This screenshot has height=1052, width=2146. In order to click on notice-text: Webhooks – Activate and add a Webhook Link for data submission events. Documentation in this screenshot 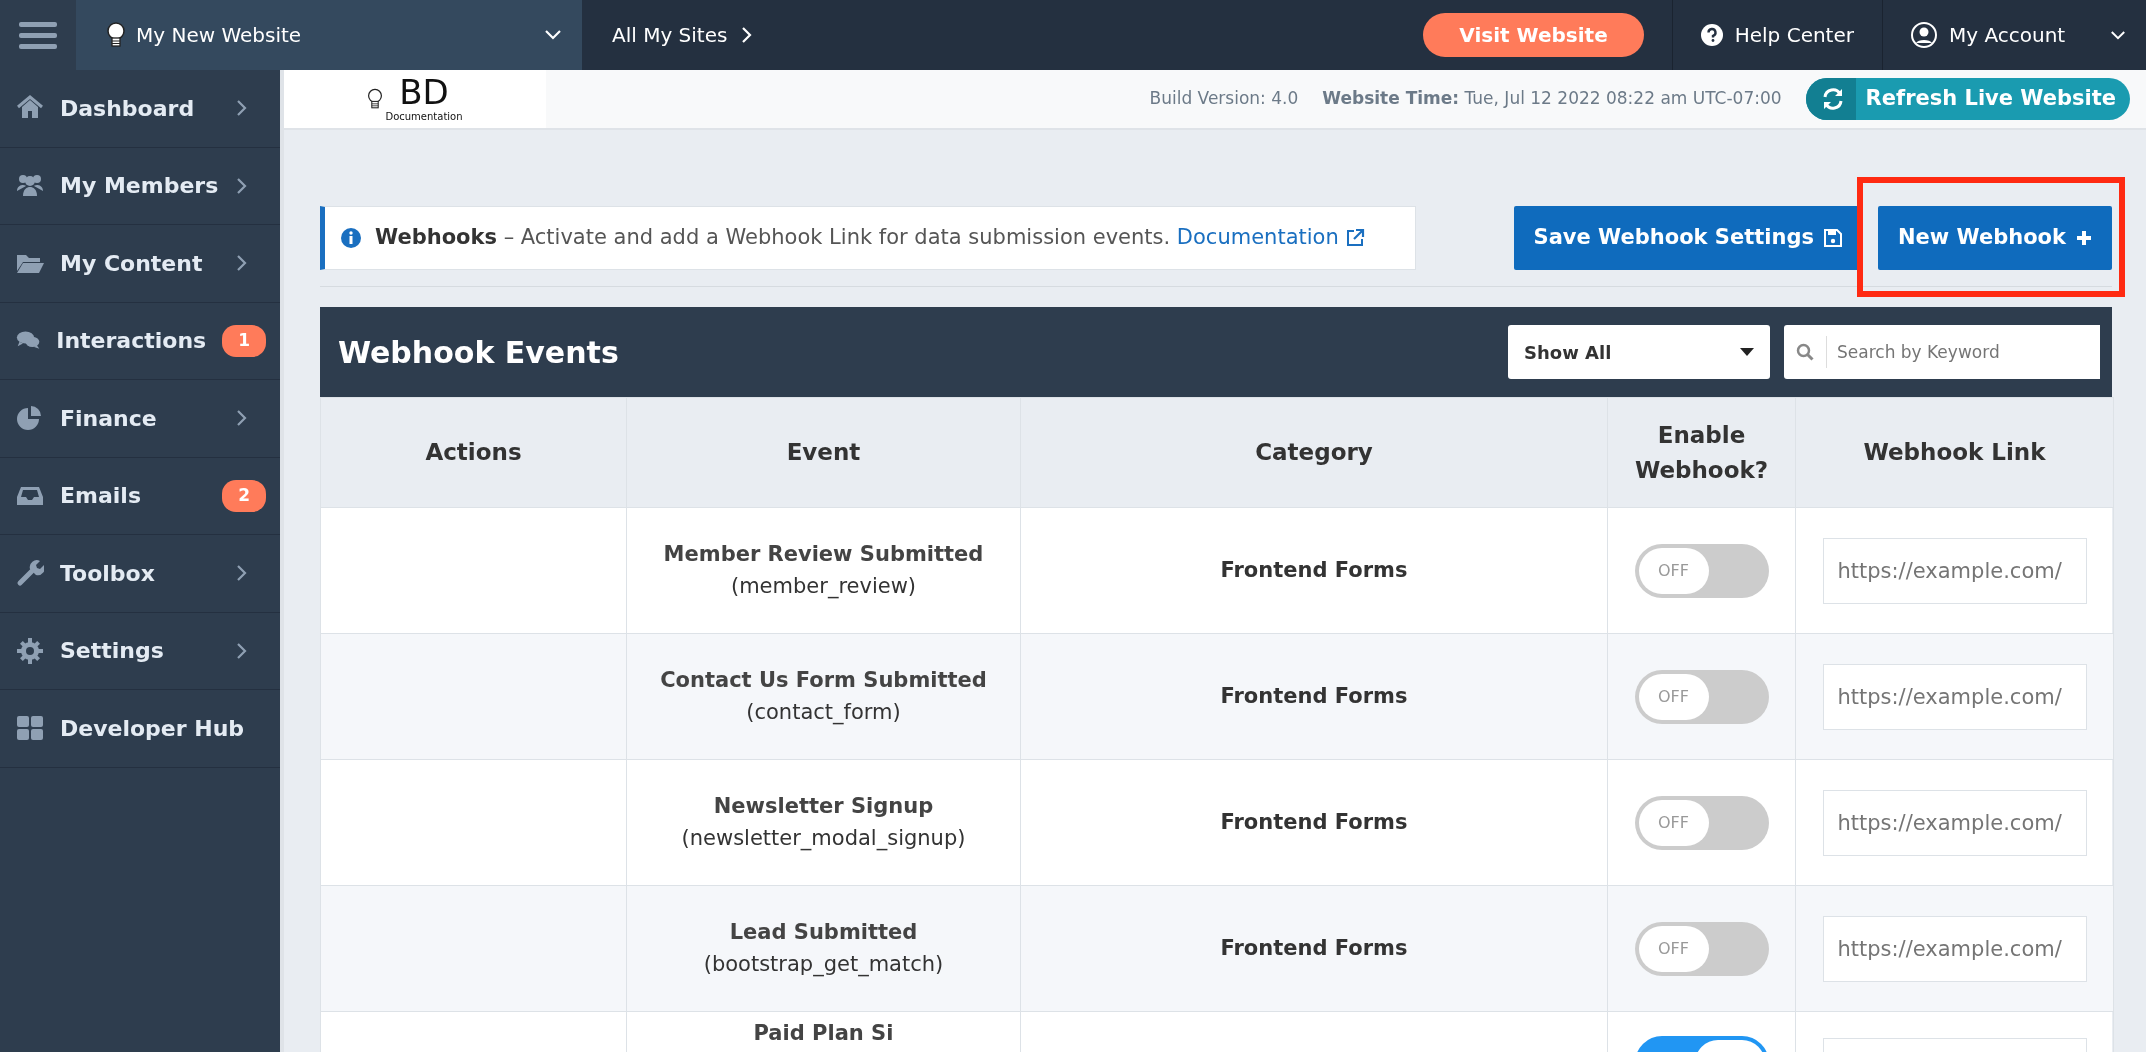, I will do `click(870, 238)`.